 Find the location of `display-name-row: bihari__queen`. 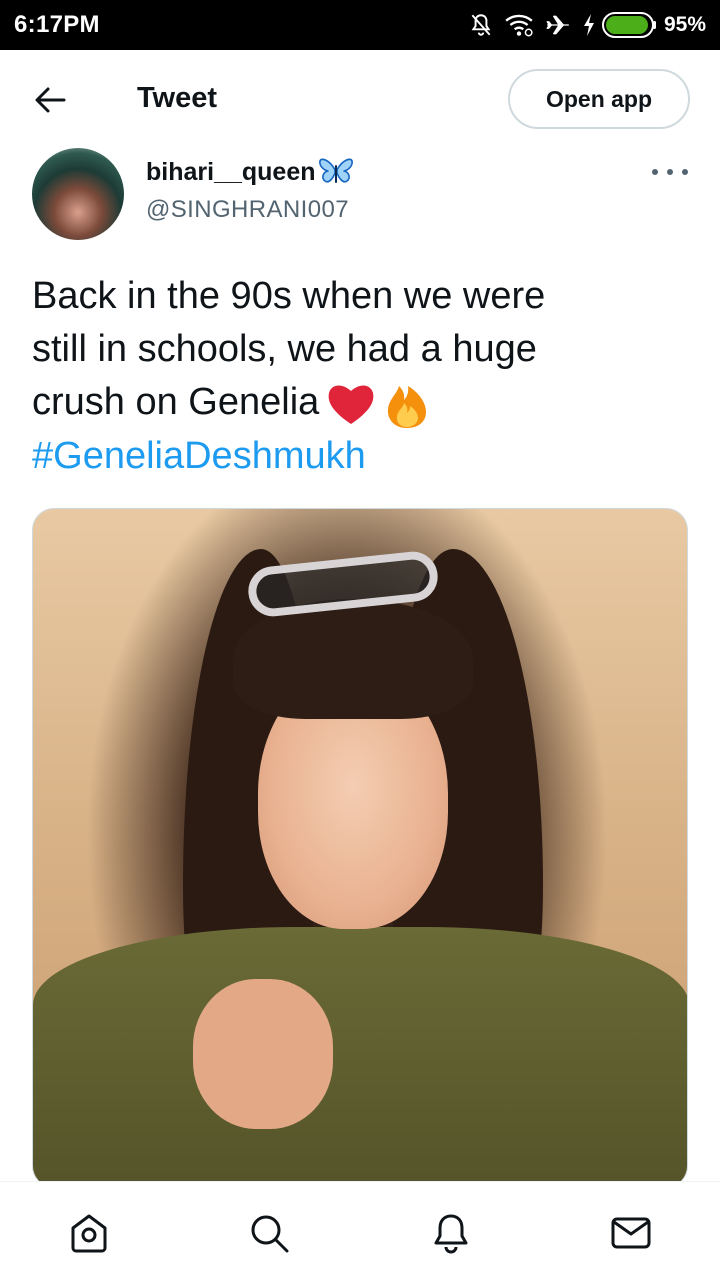

display-name-row: bihari__queen is located at coordinates (250, 172).